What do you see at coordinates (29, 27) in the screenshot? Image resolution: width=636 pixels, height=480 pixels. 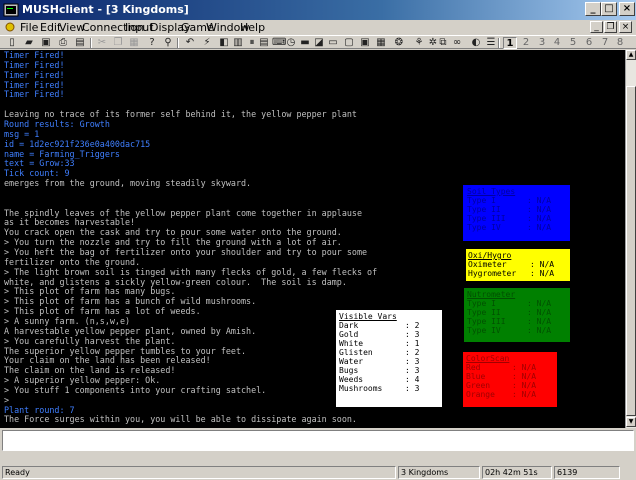 I see `menu-file: File` at bounding box center [29, 27].